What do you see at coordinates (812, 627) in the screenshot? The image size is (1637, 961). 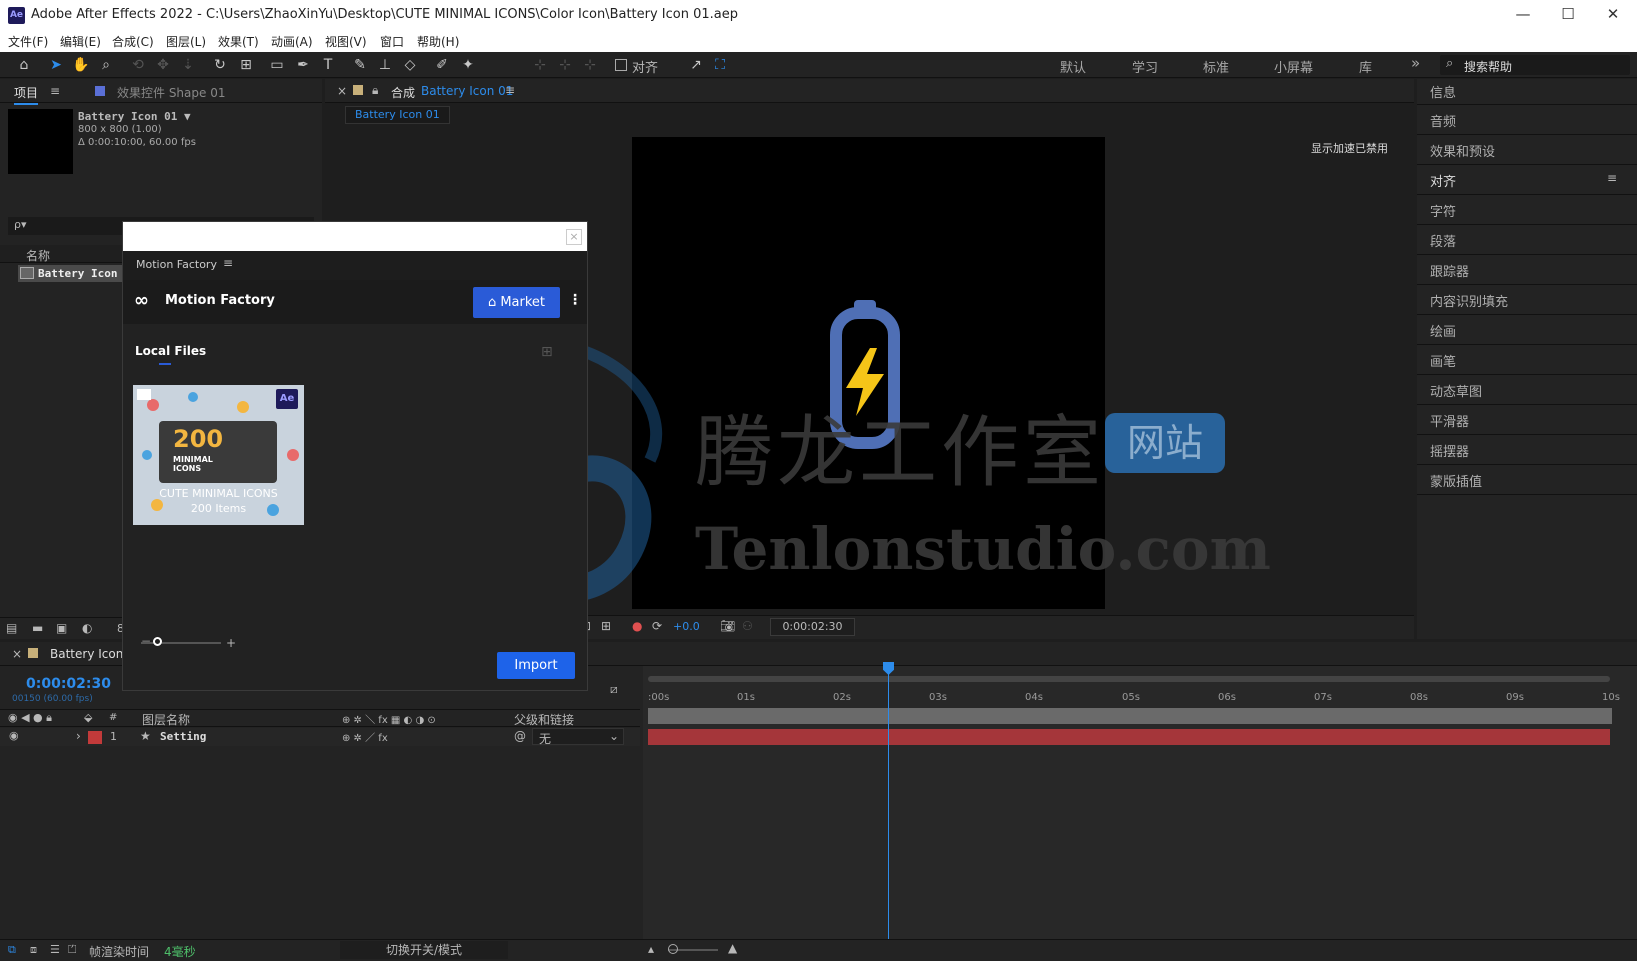 I see `viewer-timecode: 0:00:02:30` at bounding box center [812, 627].